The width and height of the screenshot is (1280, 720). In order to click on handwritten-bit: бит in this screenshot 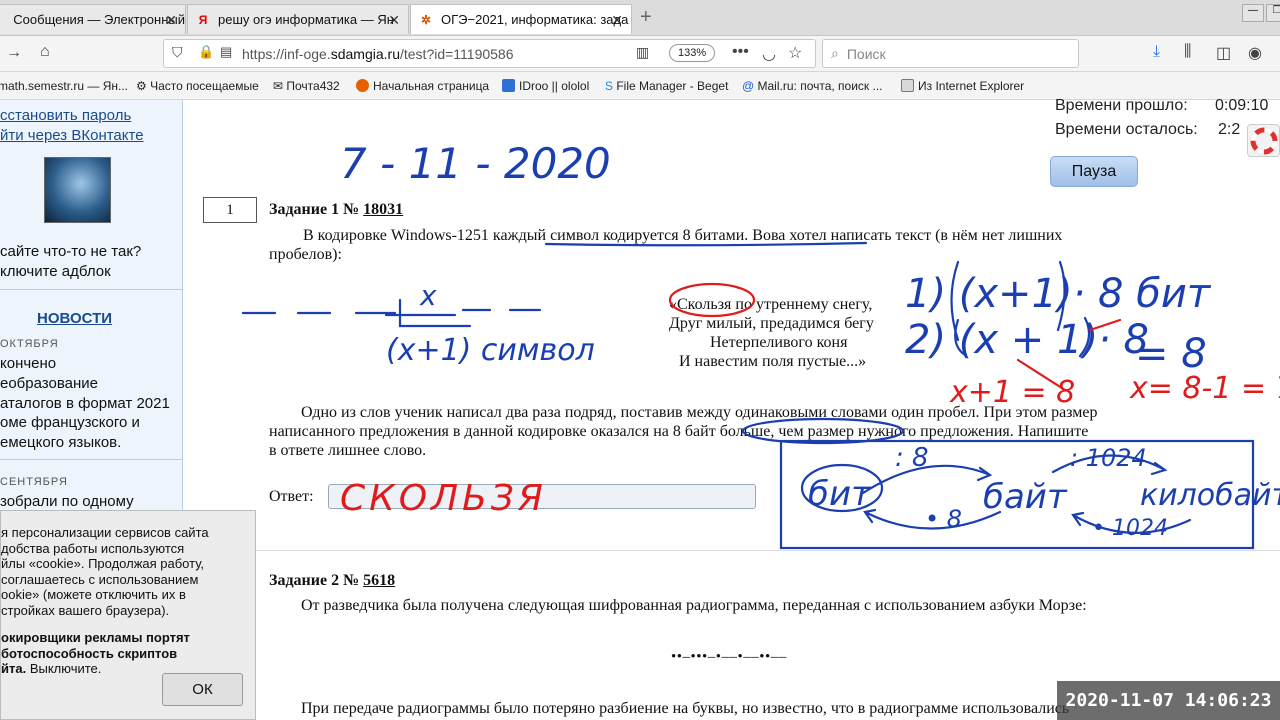, I will do `click(840, 494)`.